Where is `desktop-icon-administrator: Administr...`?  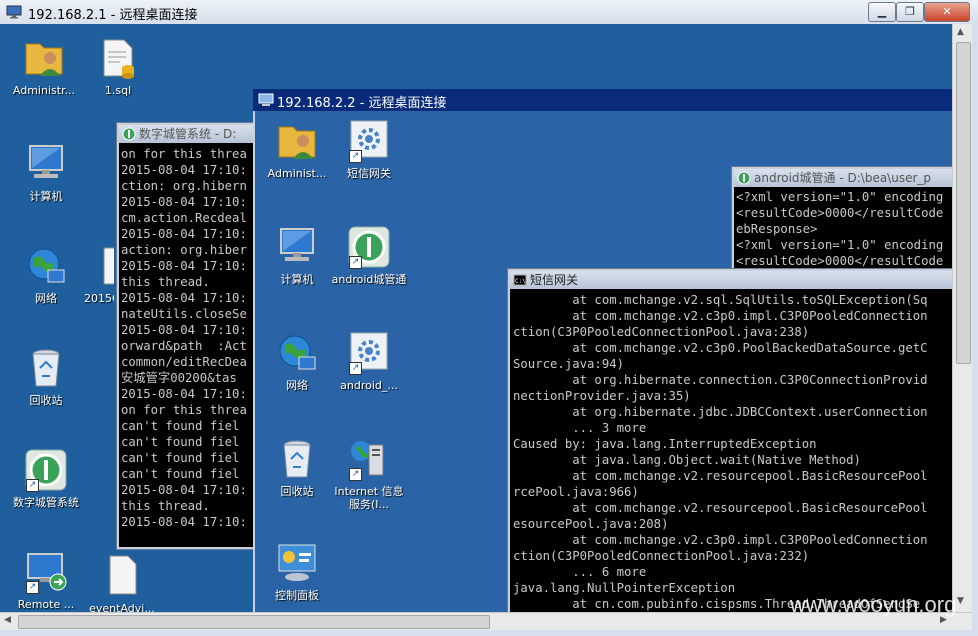
desktop-icon-administrator: Administr... is located at coordinates (44, 66).